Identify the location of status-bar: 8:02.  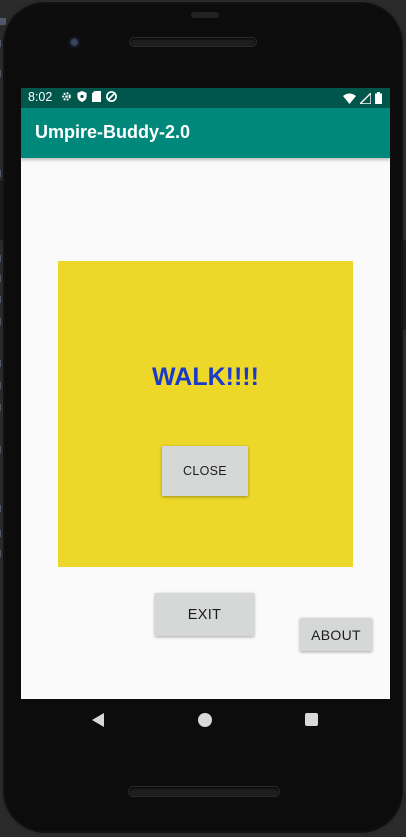
(205, 98).